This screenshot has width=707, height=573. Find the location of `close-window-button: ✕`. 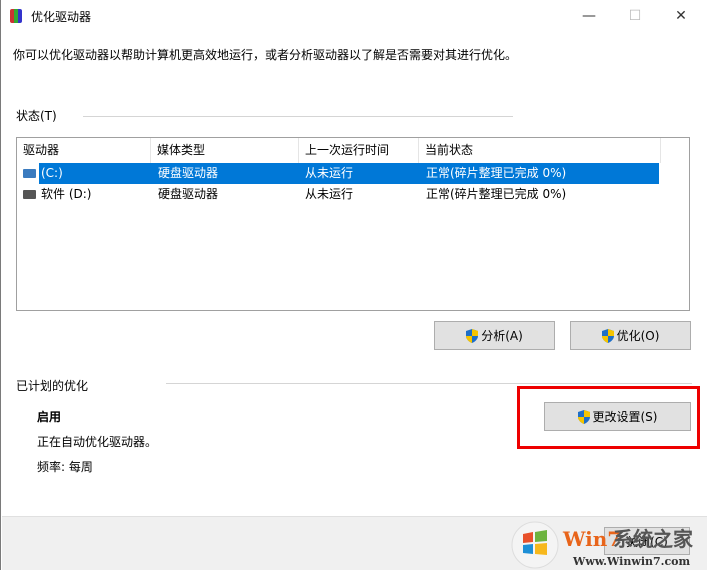

close-window-button: ✕ is located at coordinates (681, 16).